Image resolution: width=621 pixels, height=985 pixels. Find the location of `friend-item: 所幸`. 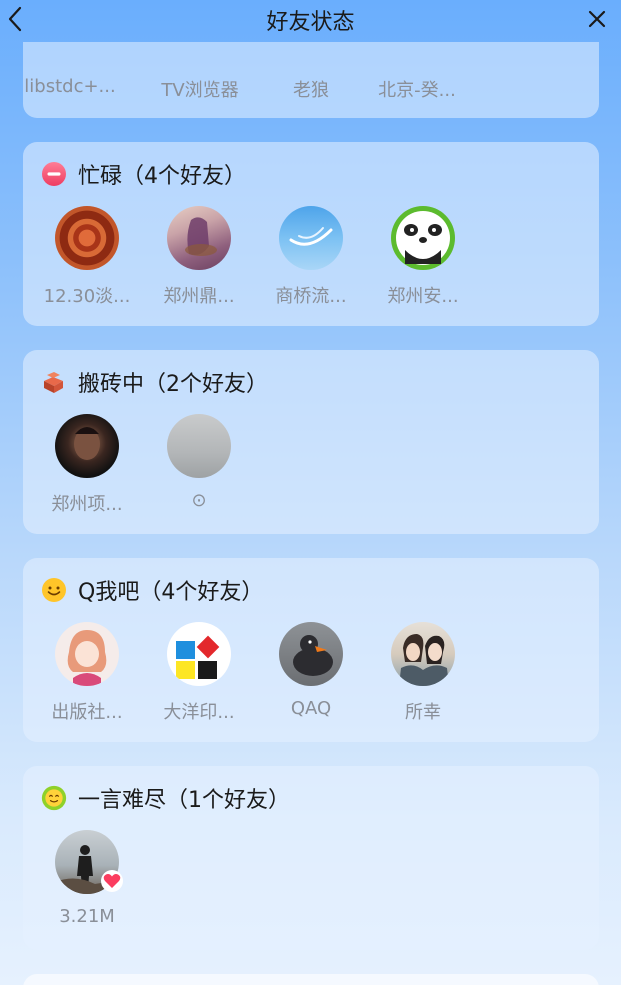

friend-item: 所幸 is located at coordinates (423, 673).